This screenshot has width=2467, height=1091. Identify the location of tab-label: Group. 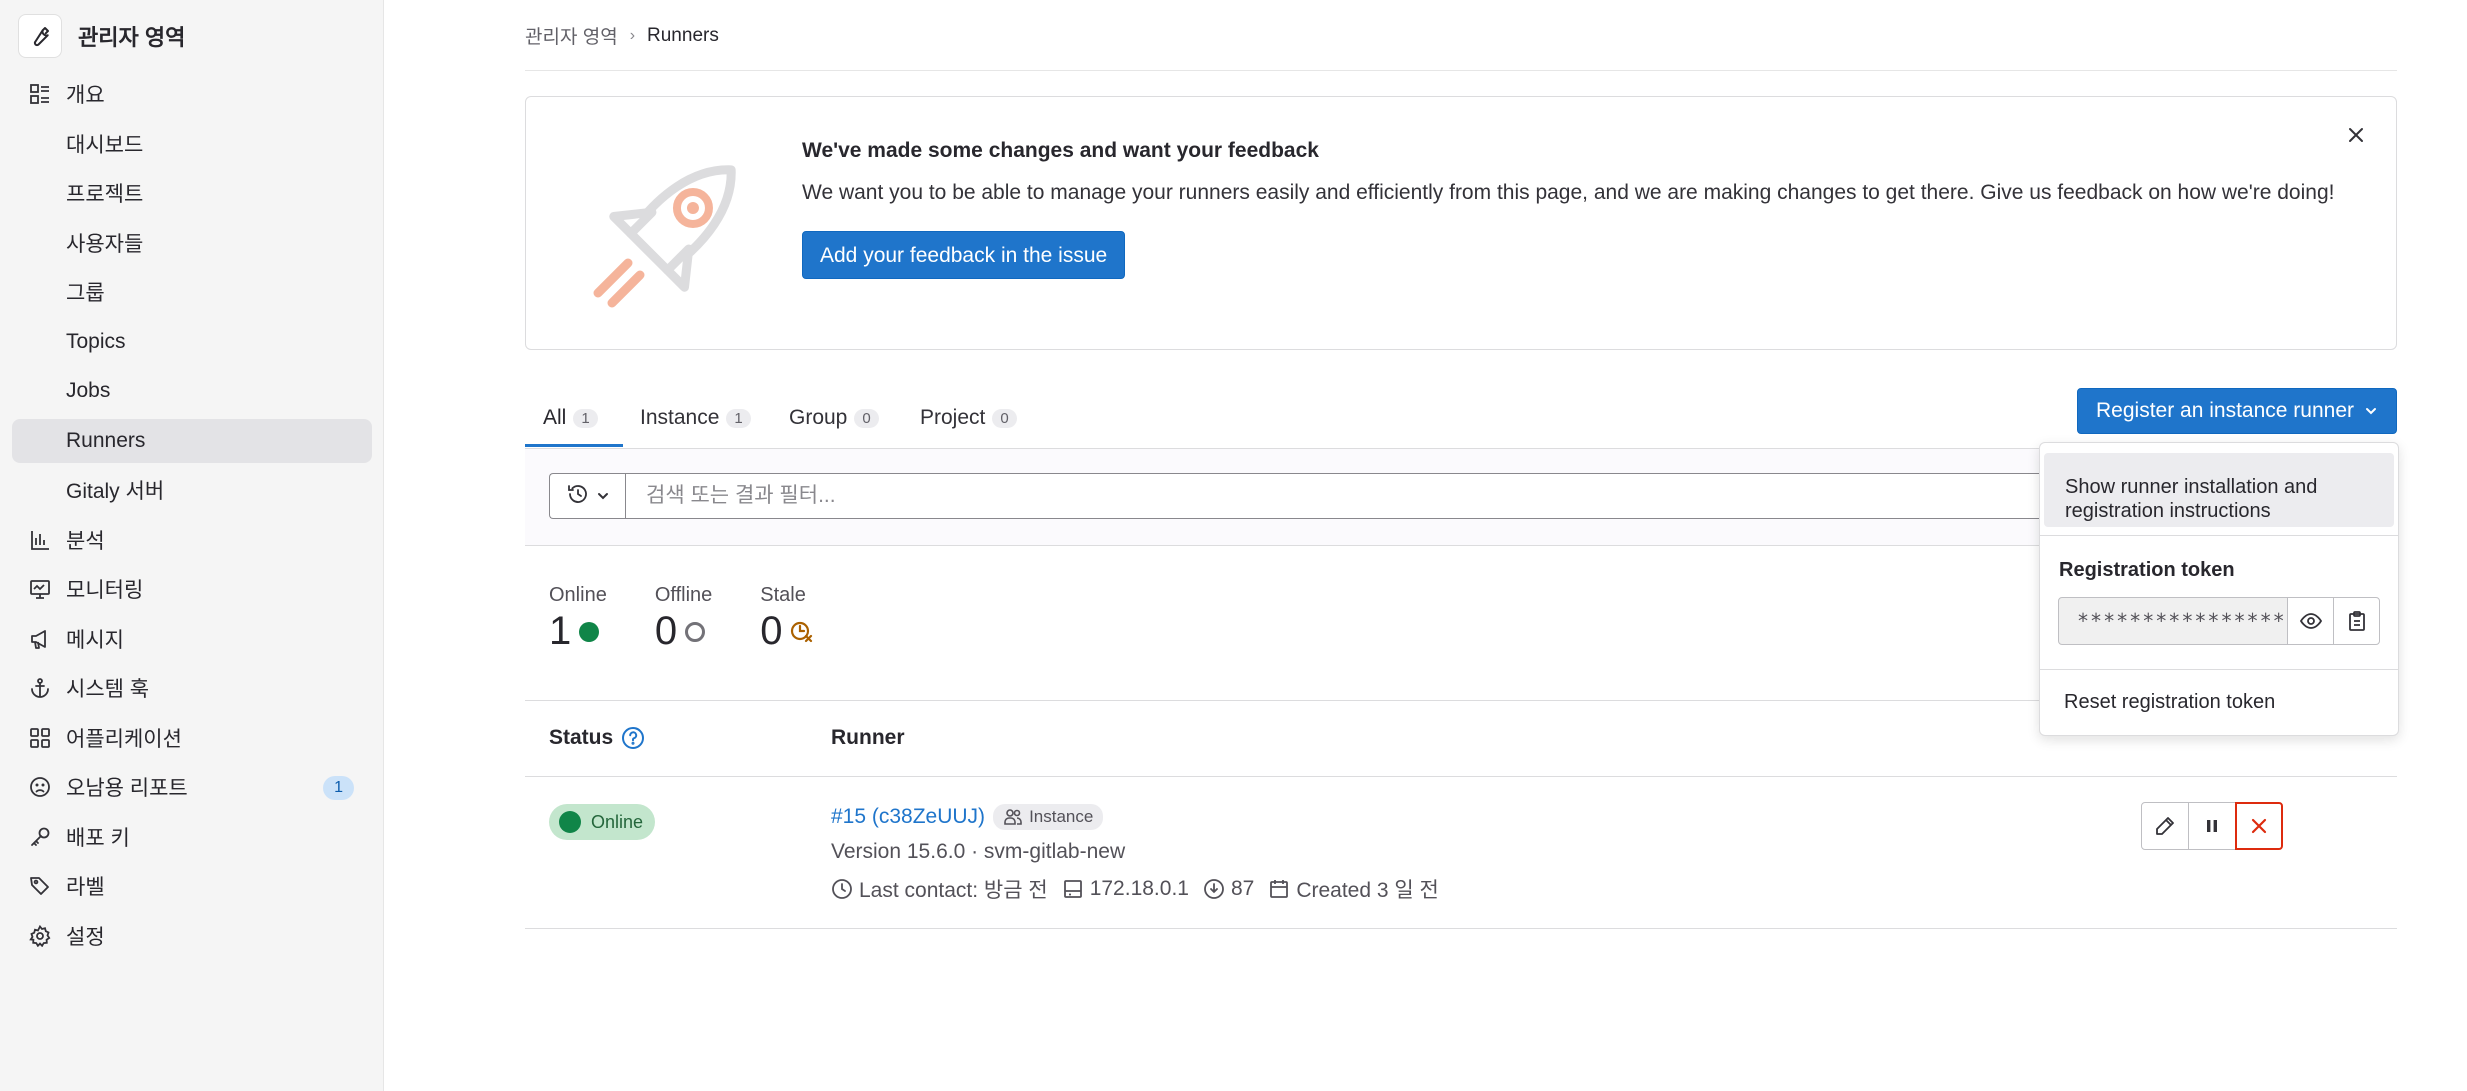
(818, 417).